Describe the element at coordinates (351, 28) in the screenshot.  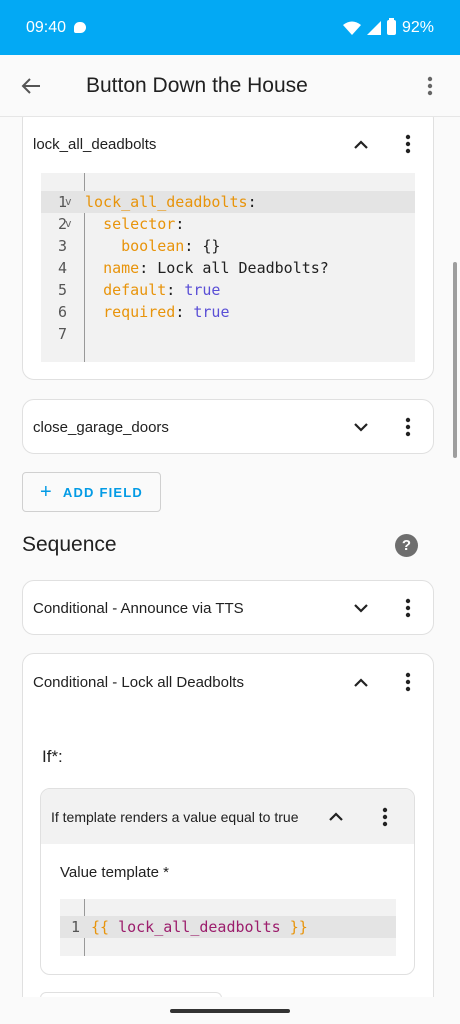
I see `wifi-icon` at that location.